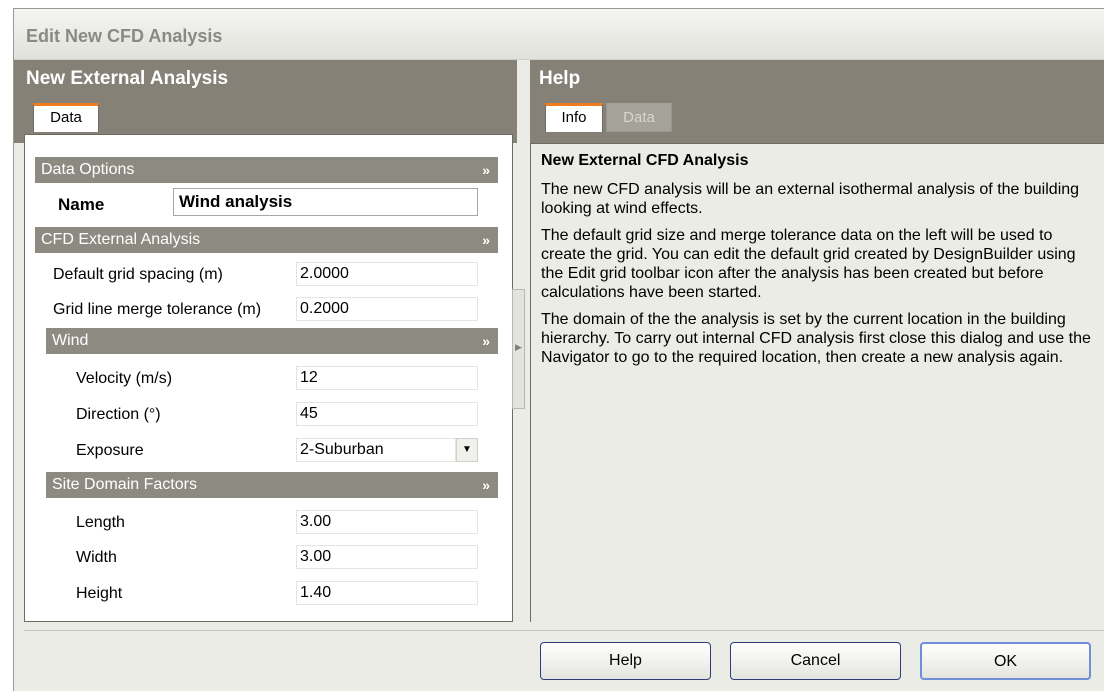  What do you see at coordinates (127, 78) in the screenshot?
I see `left-panel-title: New External Analysis` at bounding box center [127, 78].